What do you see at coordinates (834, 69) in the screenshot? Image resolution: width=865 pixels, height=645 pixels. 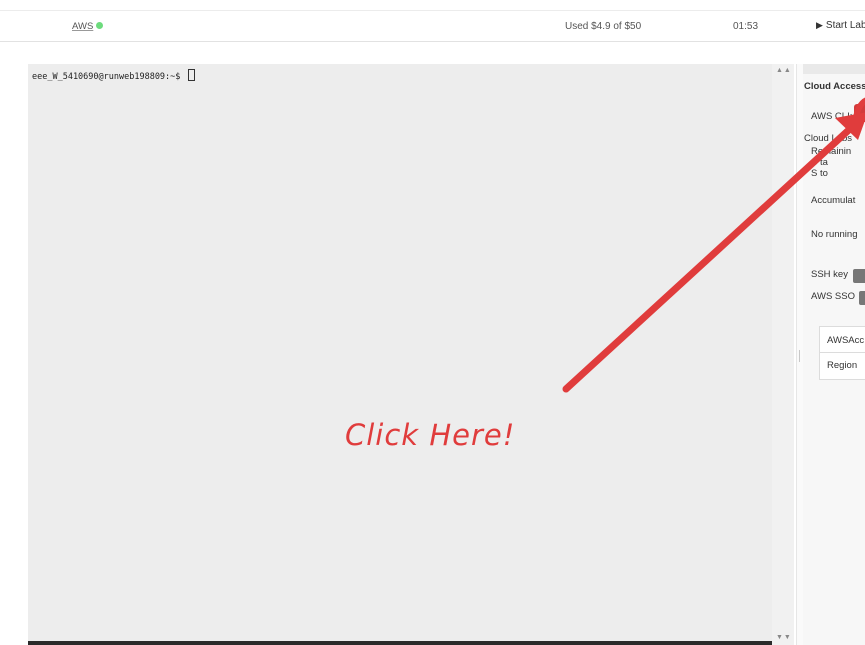 I see `panel-header-bar` at bounding box center [834, 69].